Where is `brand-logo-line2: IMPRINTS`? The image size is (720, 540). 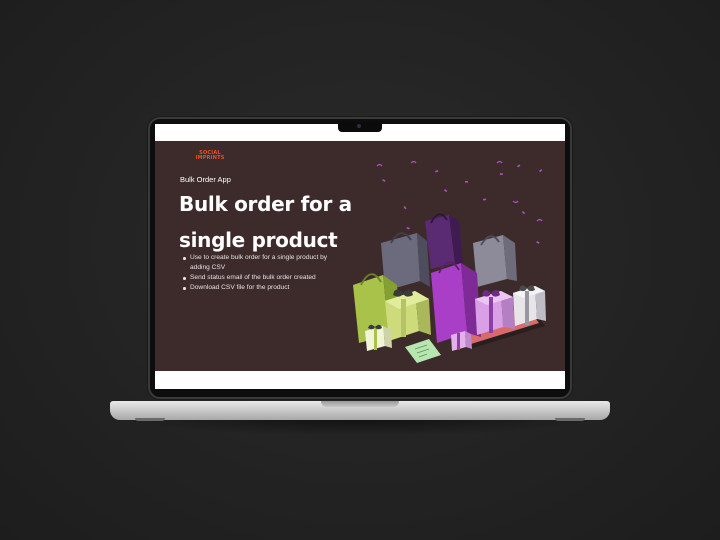 brand-logo-line2: IMPRINTS is located at coordinates (210, 158).